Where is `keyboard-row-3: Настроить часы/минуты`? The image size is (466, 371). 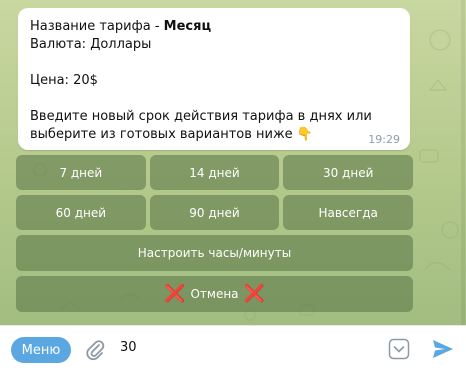 keyboard-row-3: Настроить часы/минуты is located at coordinates (214, 253).